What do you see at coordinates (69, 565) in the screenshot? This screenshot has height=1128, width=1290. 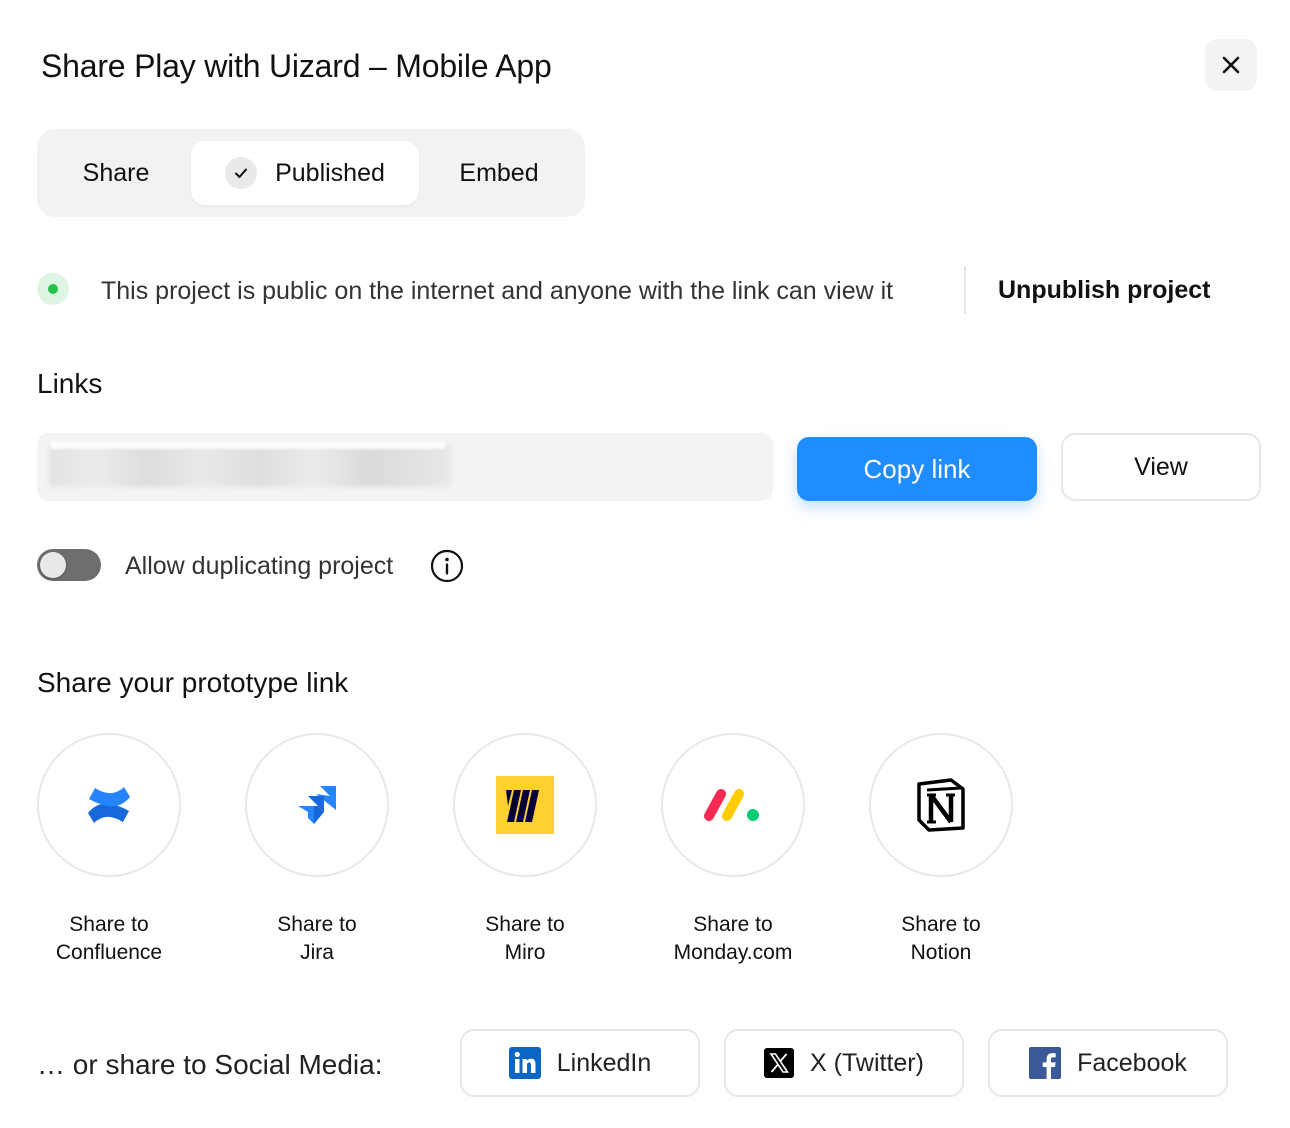 I see `allow-duplicating-toggle` at bounding box center [69, 565].